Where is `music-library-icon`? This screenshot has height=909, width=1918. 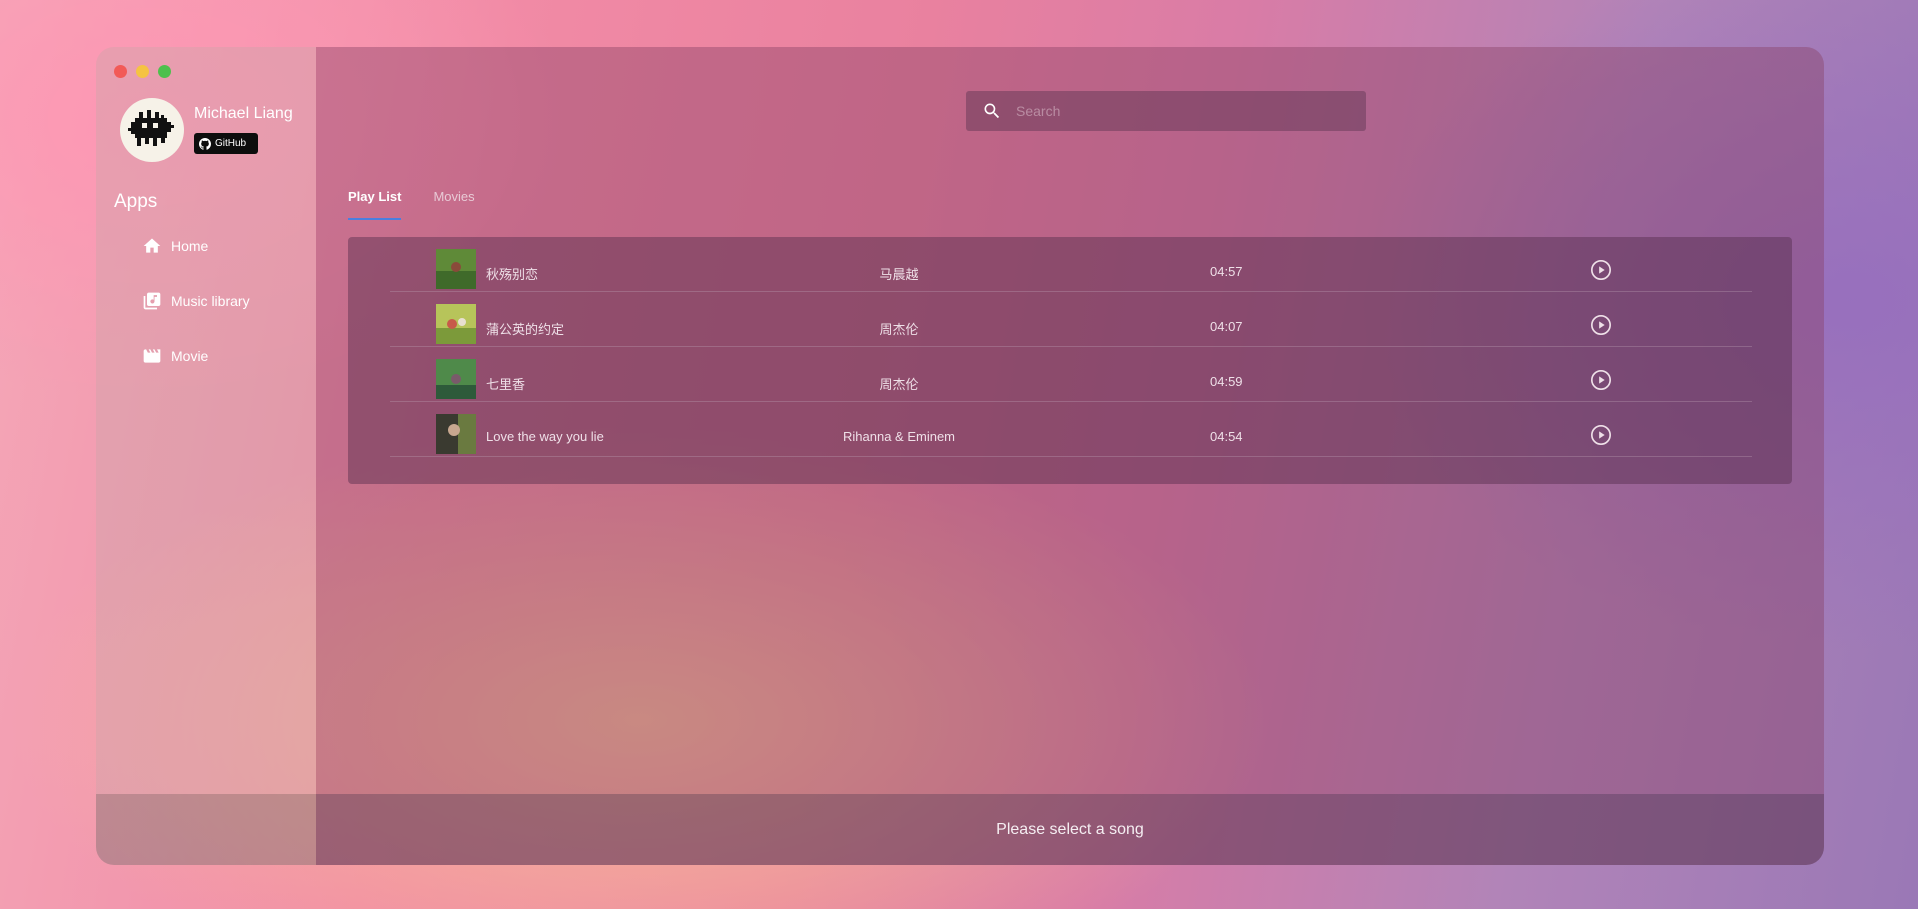 music-library-icon is located at coordinates (152, 301).